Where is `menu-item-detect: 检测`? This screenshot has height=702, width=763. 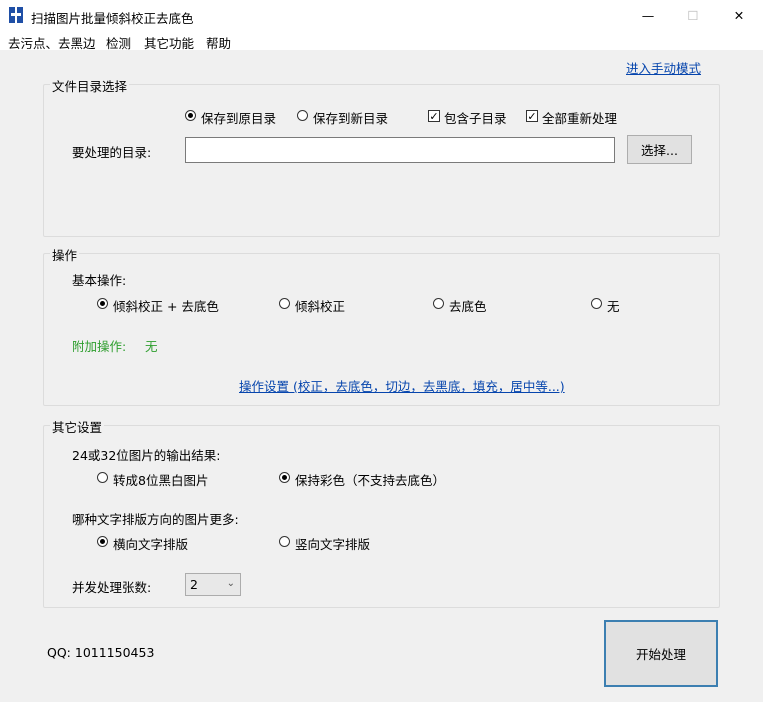
menu-item-detect: 检测 is located at coordinates (118, 42).